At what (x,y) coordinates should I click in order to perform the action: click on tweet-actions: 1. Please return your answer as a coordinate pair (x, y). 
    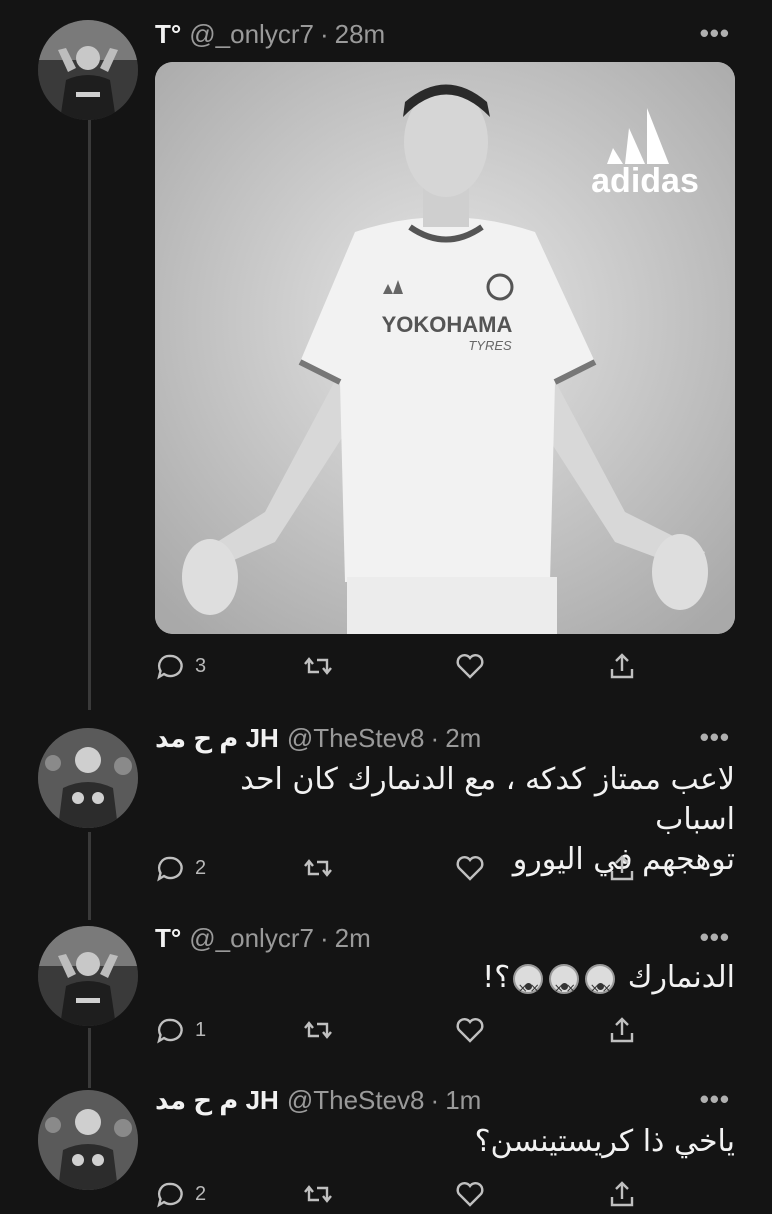
    Looking at the image, I should click on (405, 1030).